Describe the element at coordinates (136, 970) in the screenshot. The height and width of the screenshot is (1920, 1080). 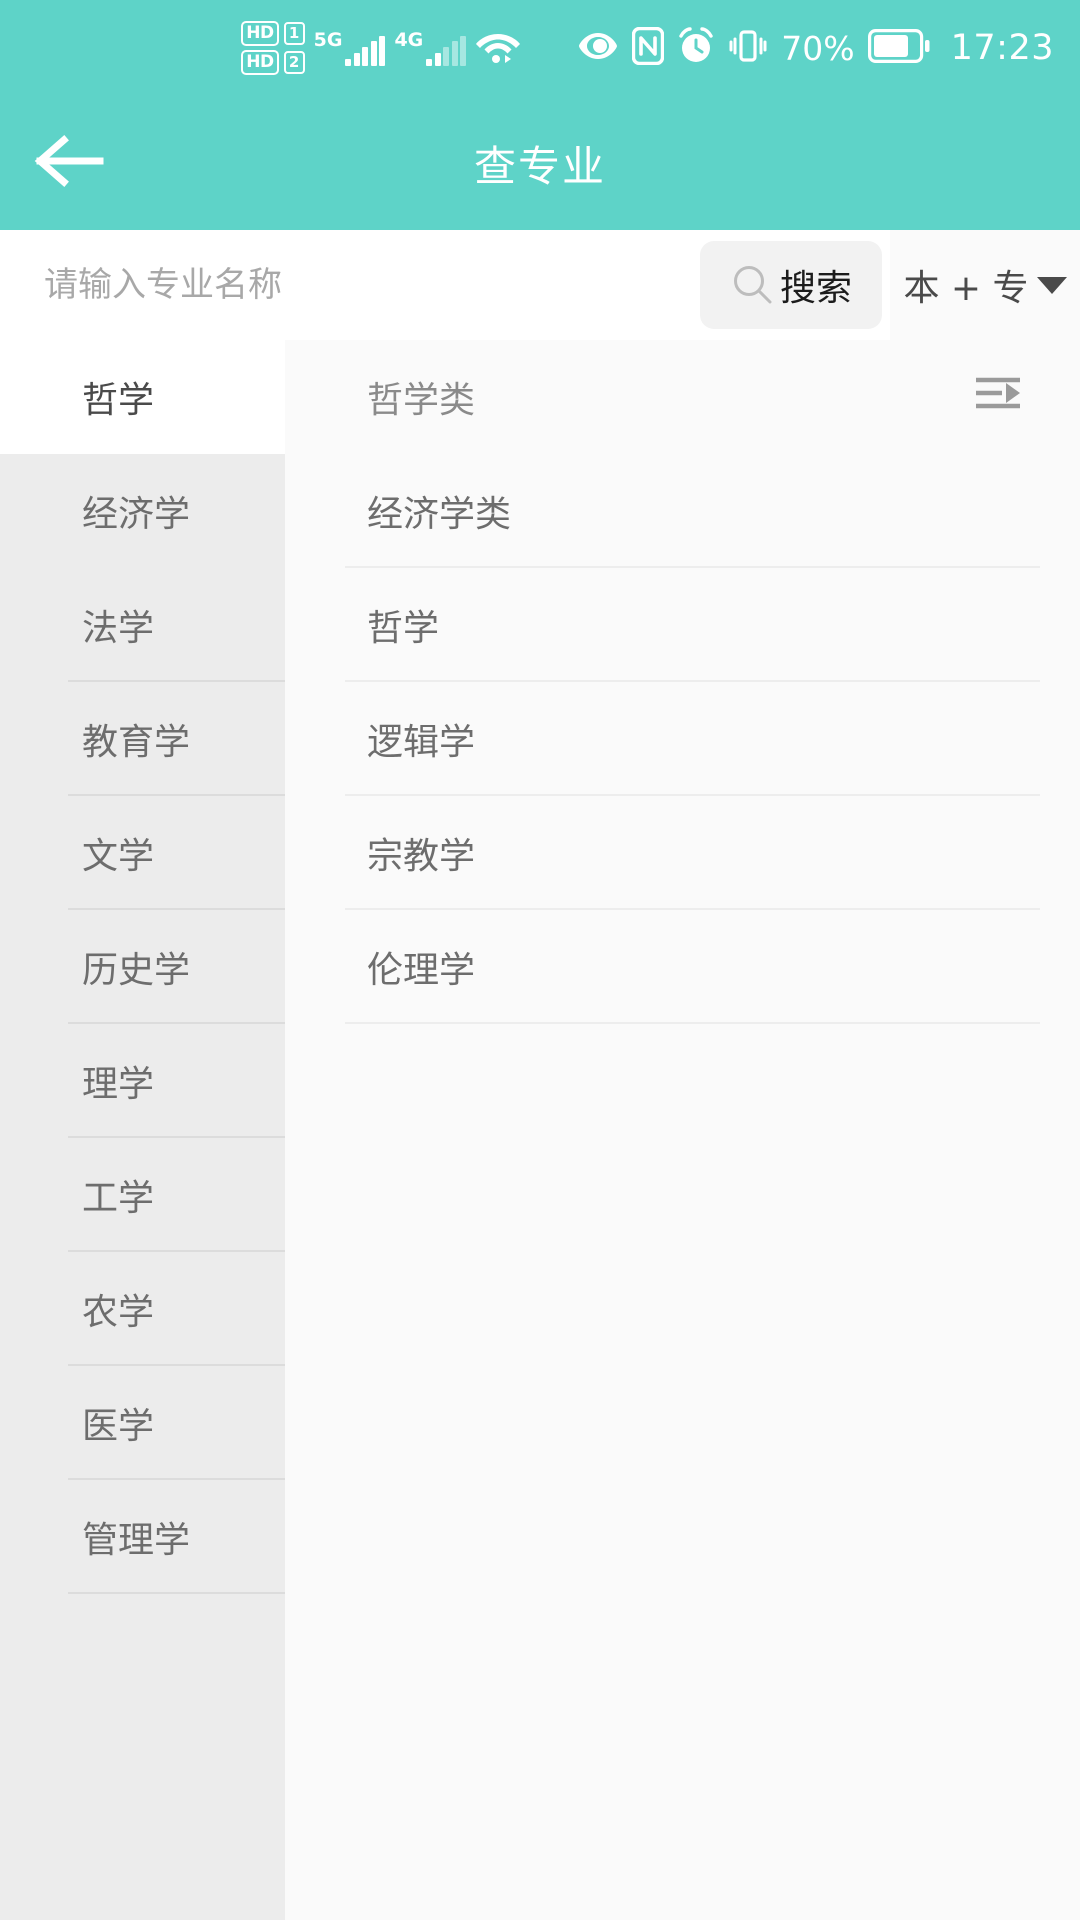
I see `sidebar-item-label: 历史学` at that location.